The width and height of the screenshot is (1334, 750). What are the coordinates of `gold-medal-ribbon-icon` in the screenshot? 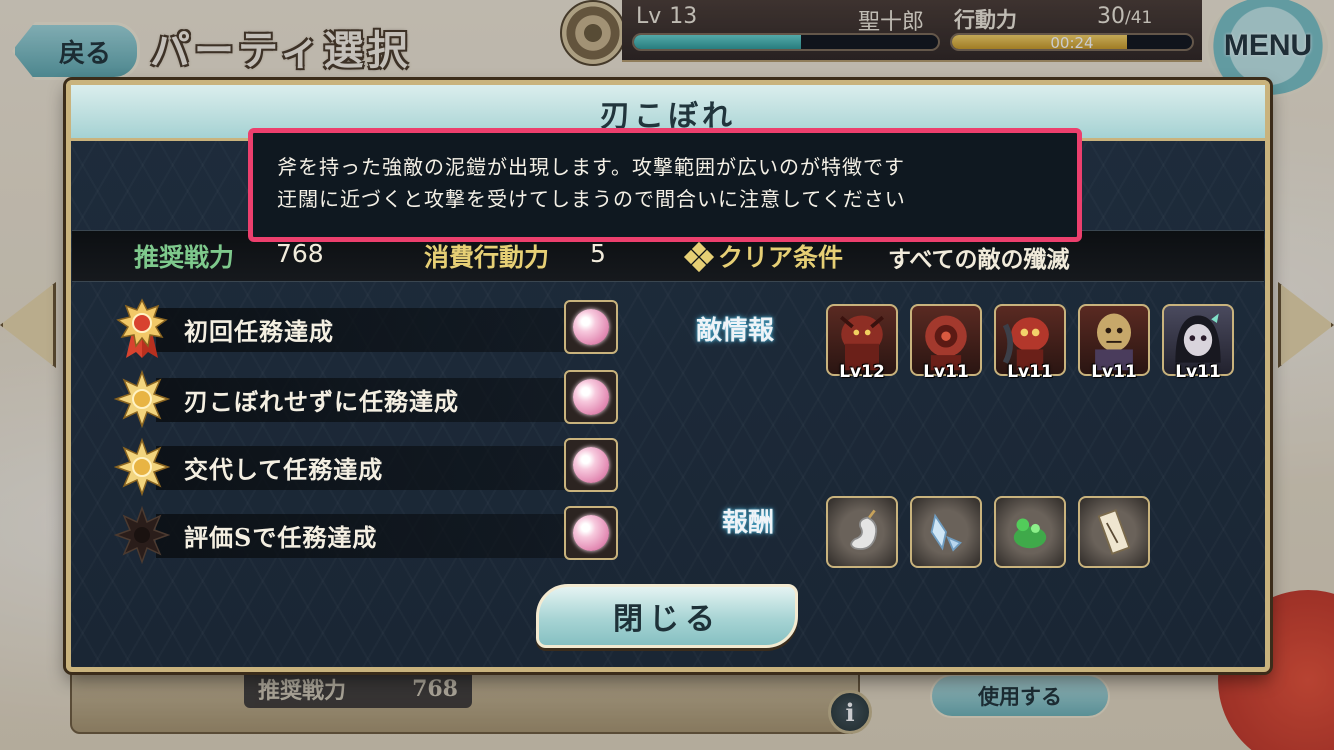 It's located at (142, 328).